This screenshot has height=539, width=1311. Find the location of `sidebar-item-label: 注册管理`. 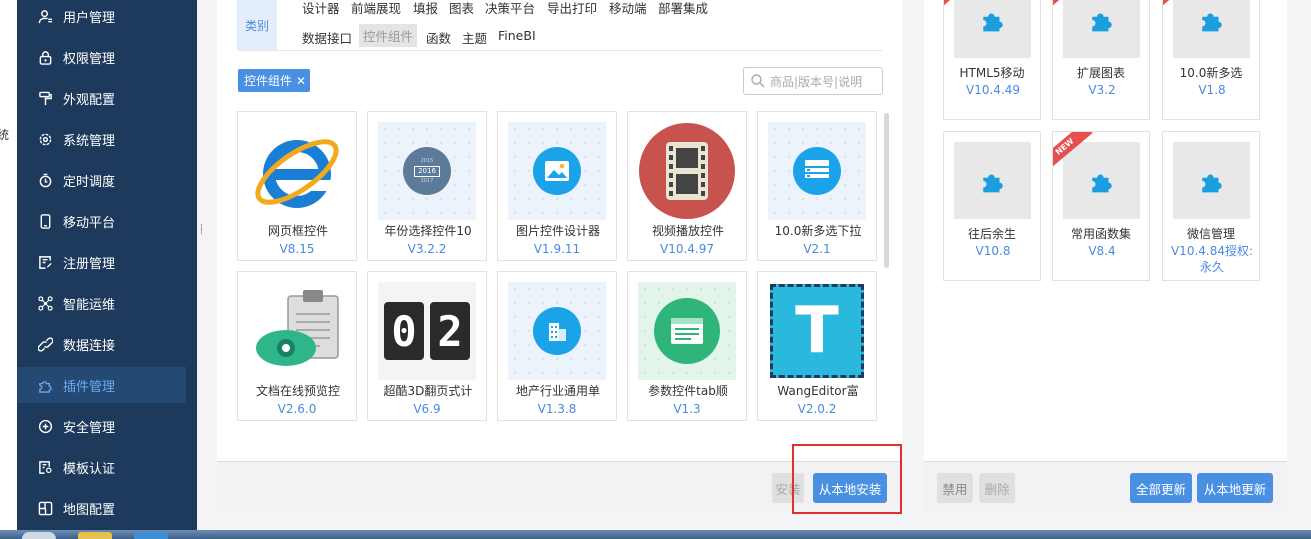

sidebar-item-label: 注册管理 is located at coordinates (89, 264).